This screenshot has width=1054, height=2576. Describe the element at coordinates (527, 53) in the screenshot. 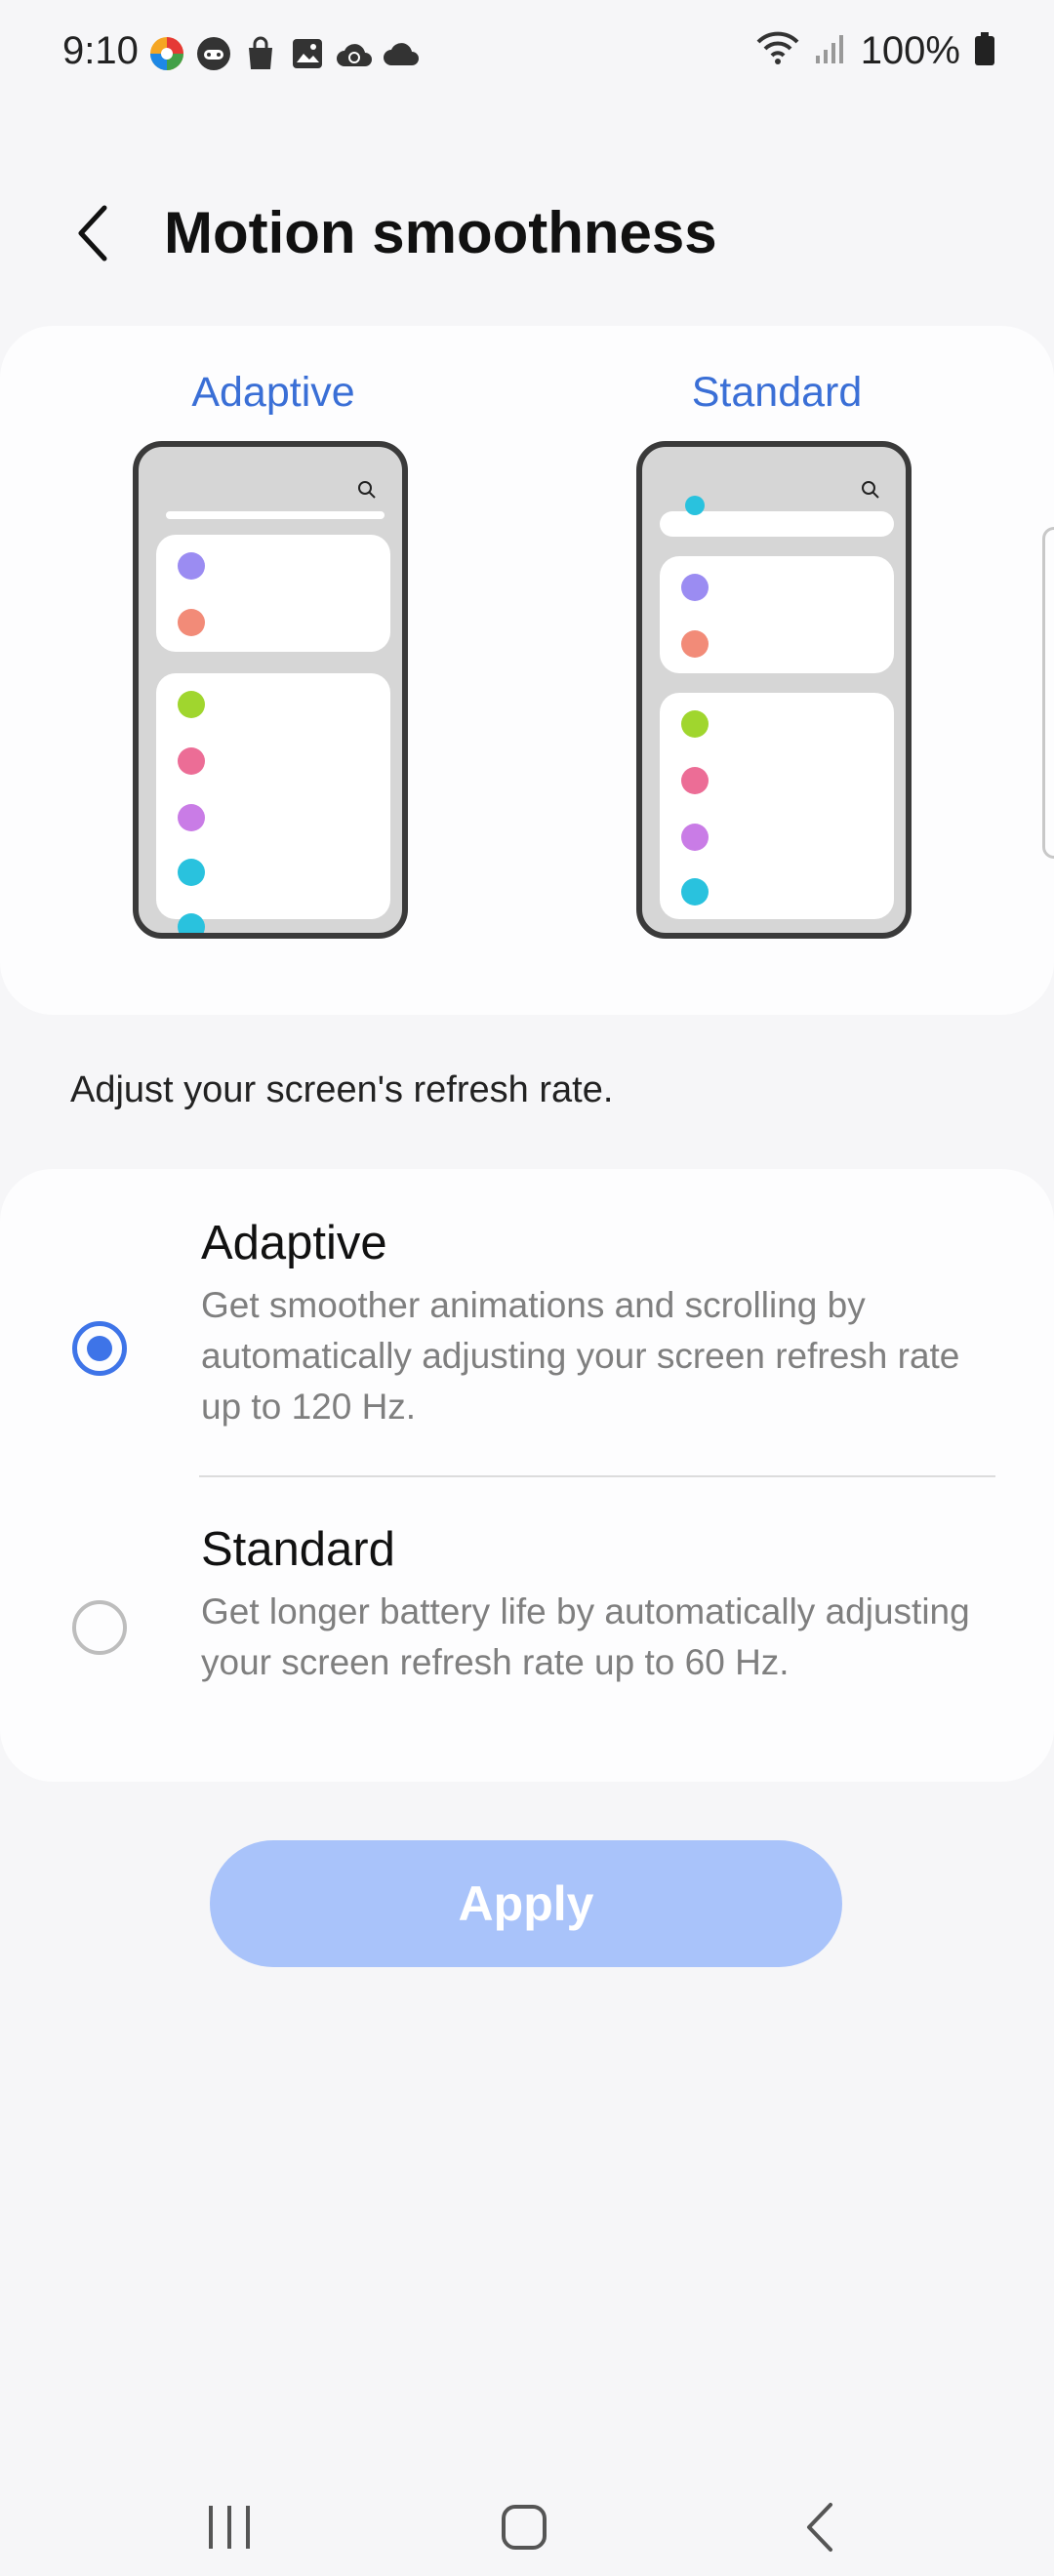

I see `status-bar: 9:10 100%` at that location.